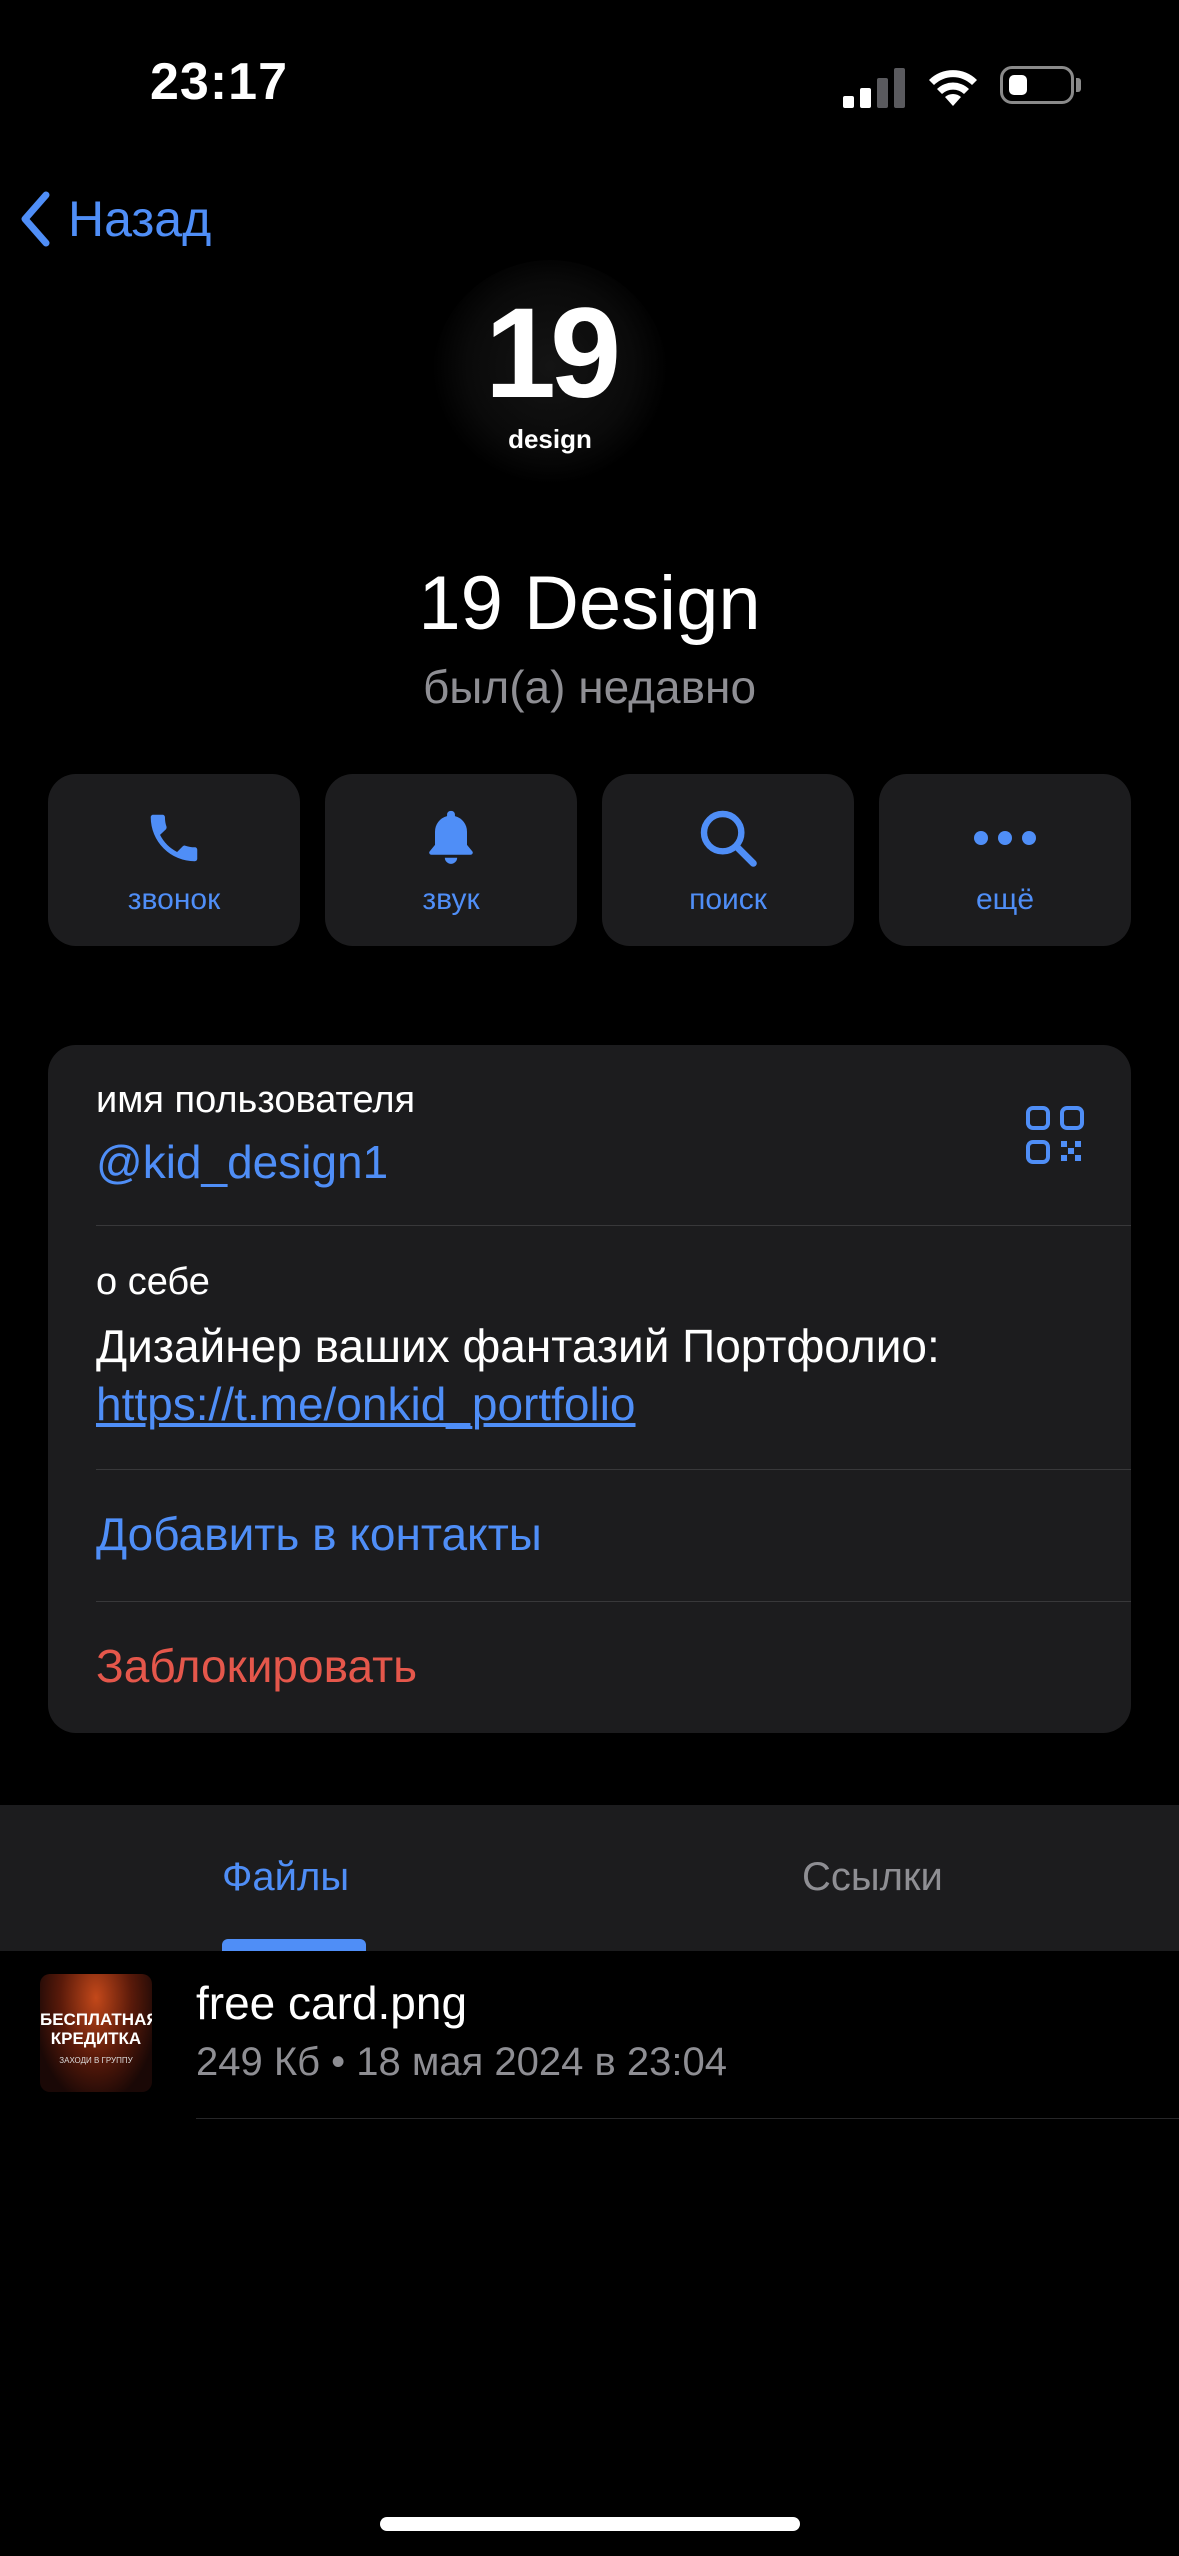 This screenshot has width=1179, height=2556. I want to click on back-label: Назад, so click(140, 219).